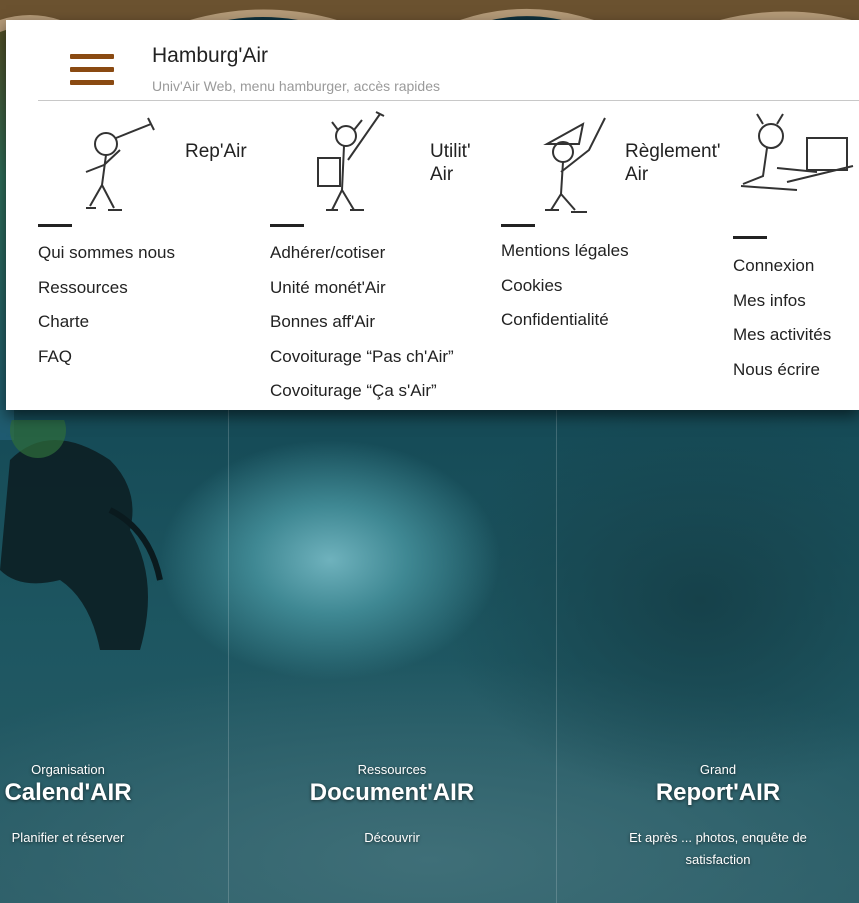  Describe the element at coordinates (673, 163) in the screenshot. I see `category-name: Règlement' Air` at that location.